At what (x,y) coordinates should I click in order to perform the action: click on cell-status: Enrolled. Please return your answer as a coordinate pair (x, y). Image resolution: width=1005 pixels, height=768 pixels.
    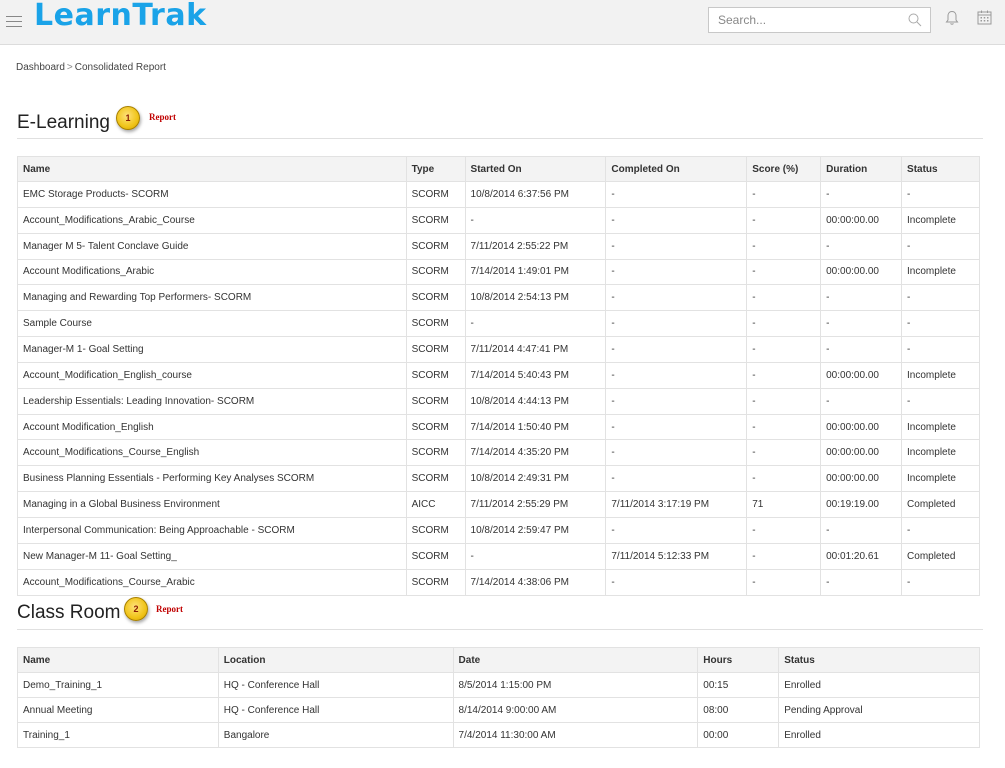
    Looking at the image, I should click on (879, 685).